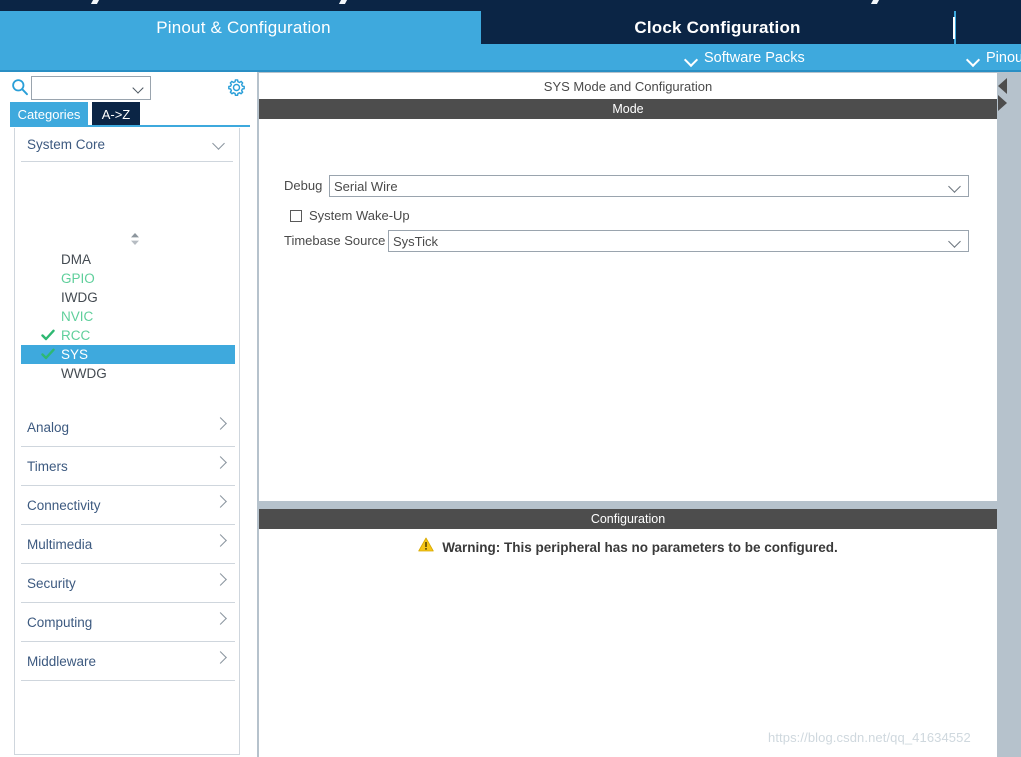  I want to click on system-wakeup-label: System Wake-Up, so click(359, 215).